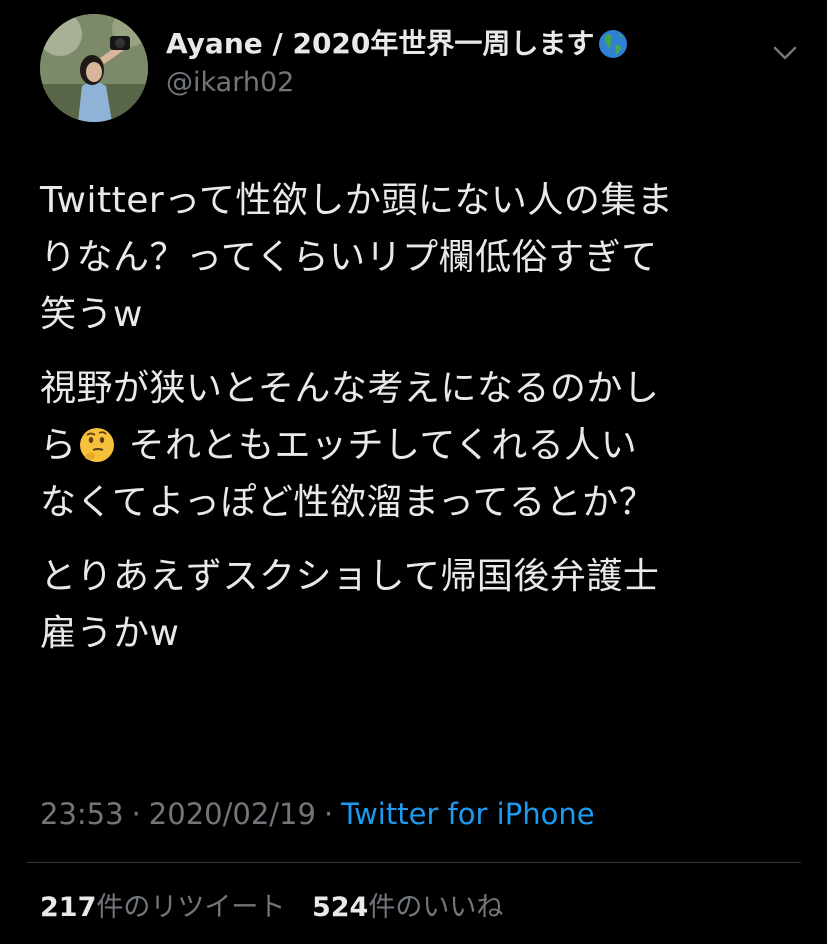 Image resolution: width=827 pixels, height=944 pixels. I want to click on tweet-stats: 217件のリツイート 524件のいいね, so click(280, 908).